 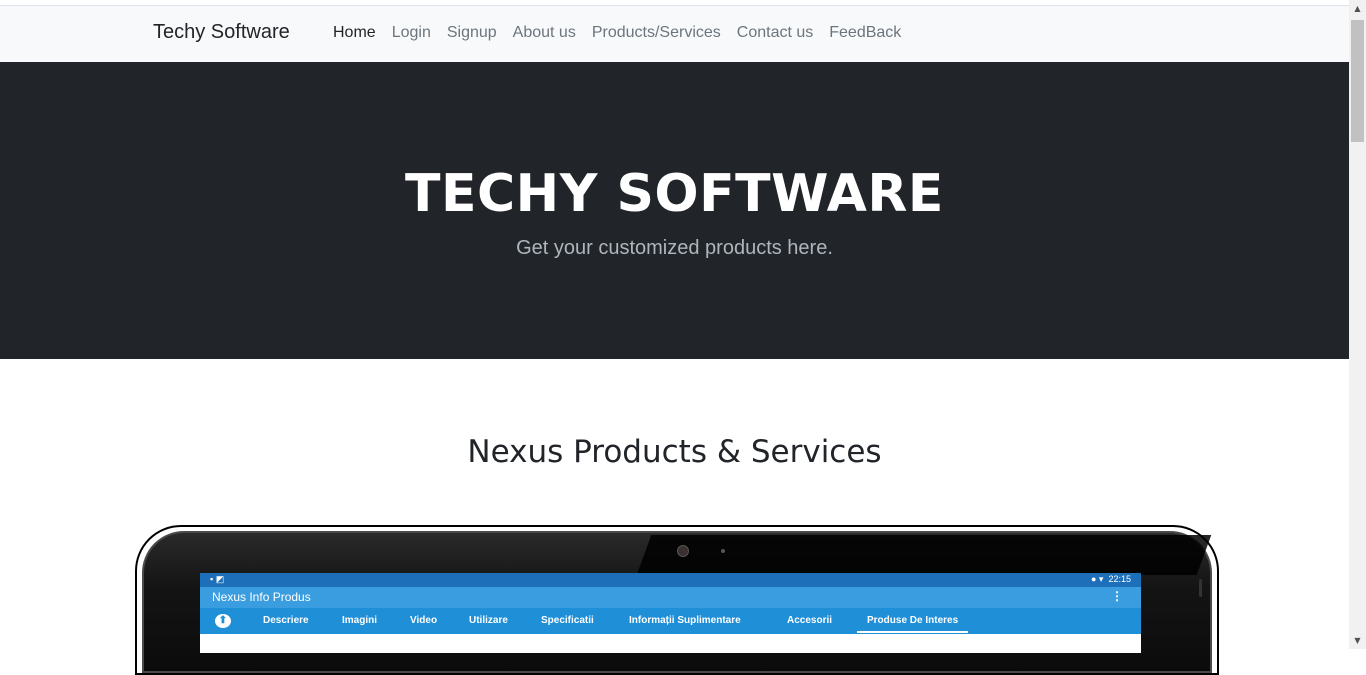 What do you see at coordinates (775, 33) in the screenshot?
I see `nav-link-contact-us: Contact us` at bounding box center [775, 33].